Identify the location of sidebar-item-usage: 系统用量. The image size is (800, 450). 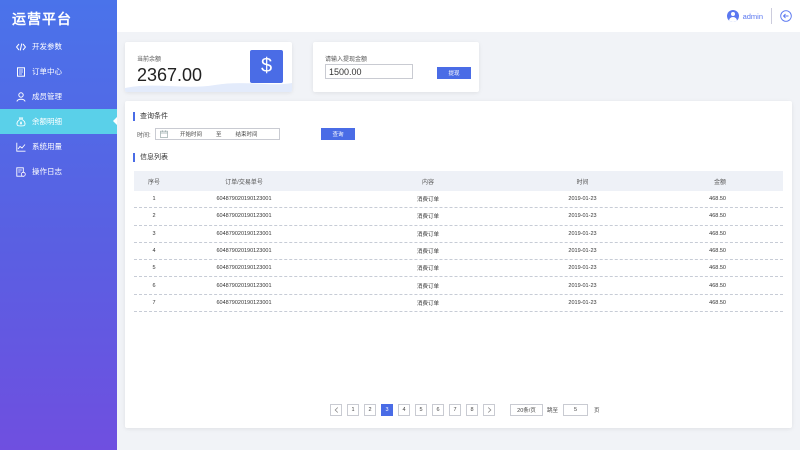
(58, 146).